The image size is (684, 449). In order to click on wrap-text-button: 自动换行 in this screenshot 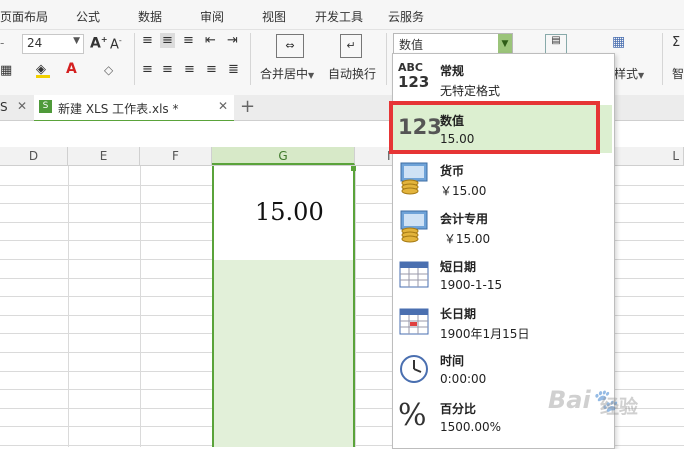, I will do `click(352, 73)`.